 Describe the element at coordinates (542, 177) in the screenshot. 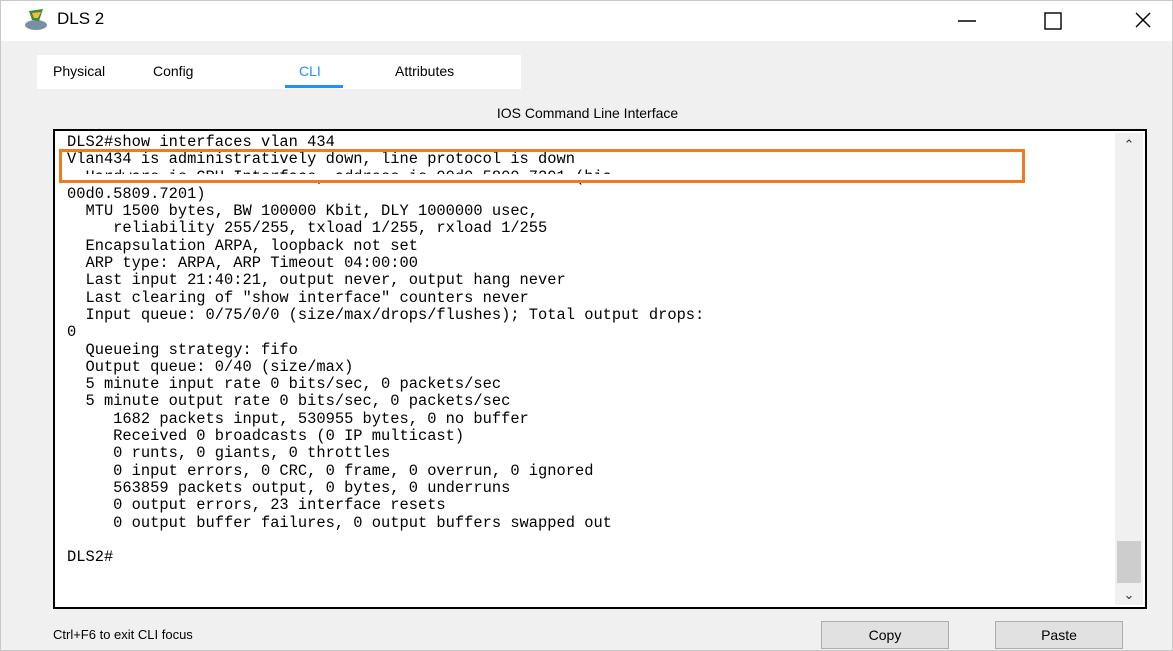

I see `highlight-overlap-mask` at that location.